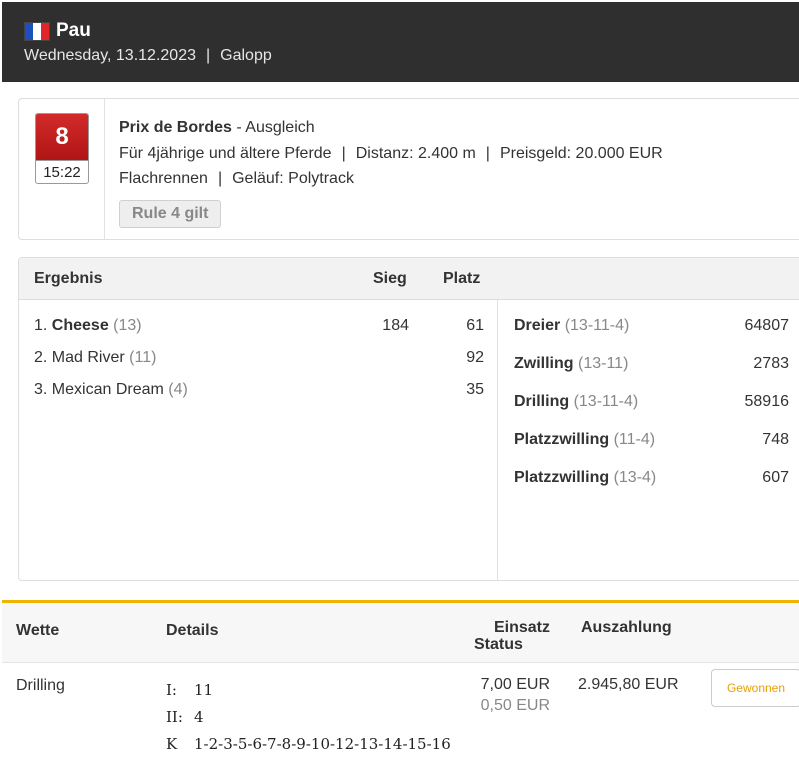 This screenshot has height=767, width=799. Describe the element at coordinates (170, 213) in the screenshot. I see `rule-4-button: Rule 4 gilt` at that location.